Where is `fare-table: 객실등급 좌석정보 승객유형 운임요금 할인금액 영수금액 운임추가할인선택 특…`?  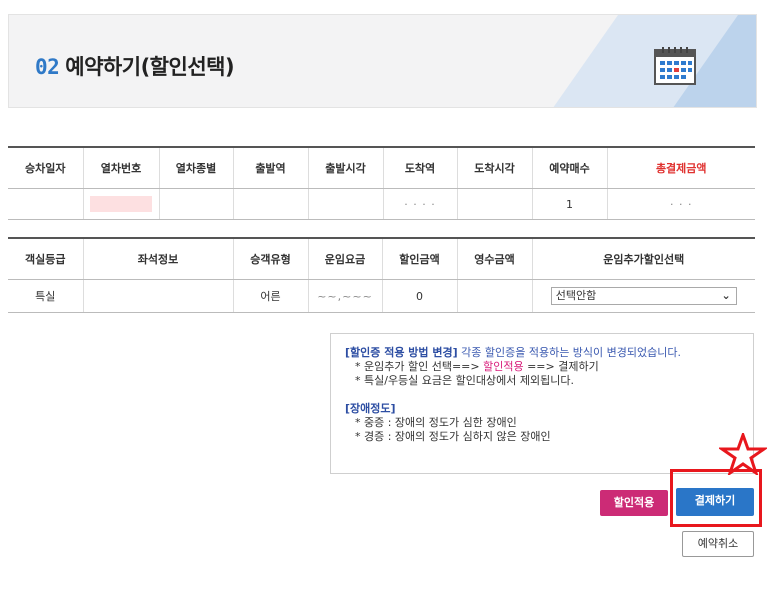
fare-table: 객실등급 좌석정보 승객유형 운임요금 할인금액 영수금액 운임추가할인선택 특… is located at coordinates (381, 275).